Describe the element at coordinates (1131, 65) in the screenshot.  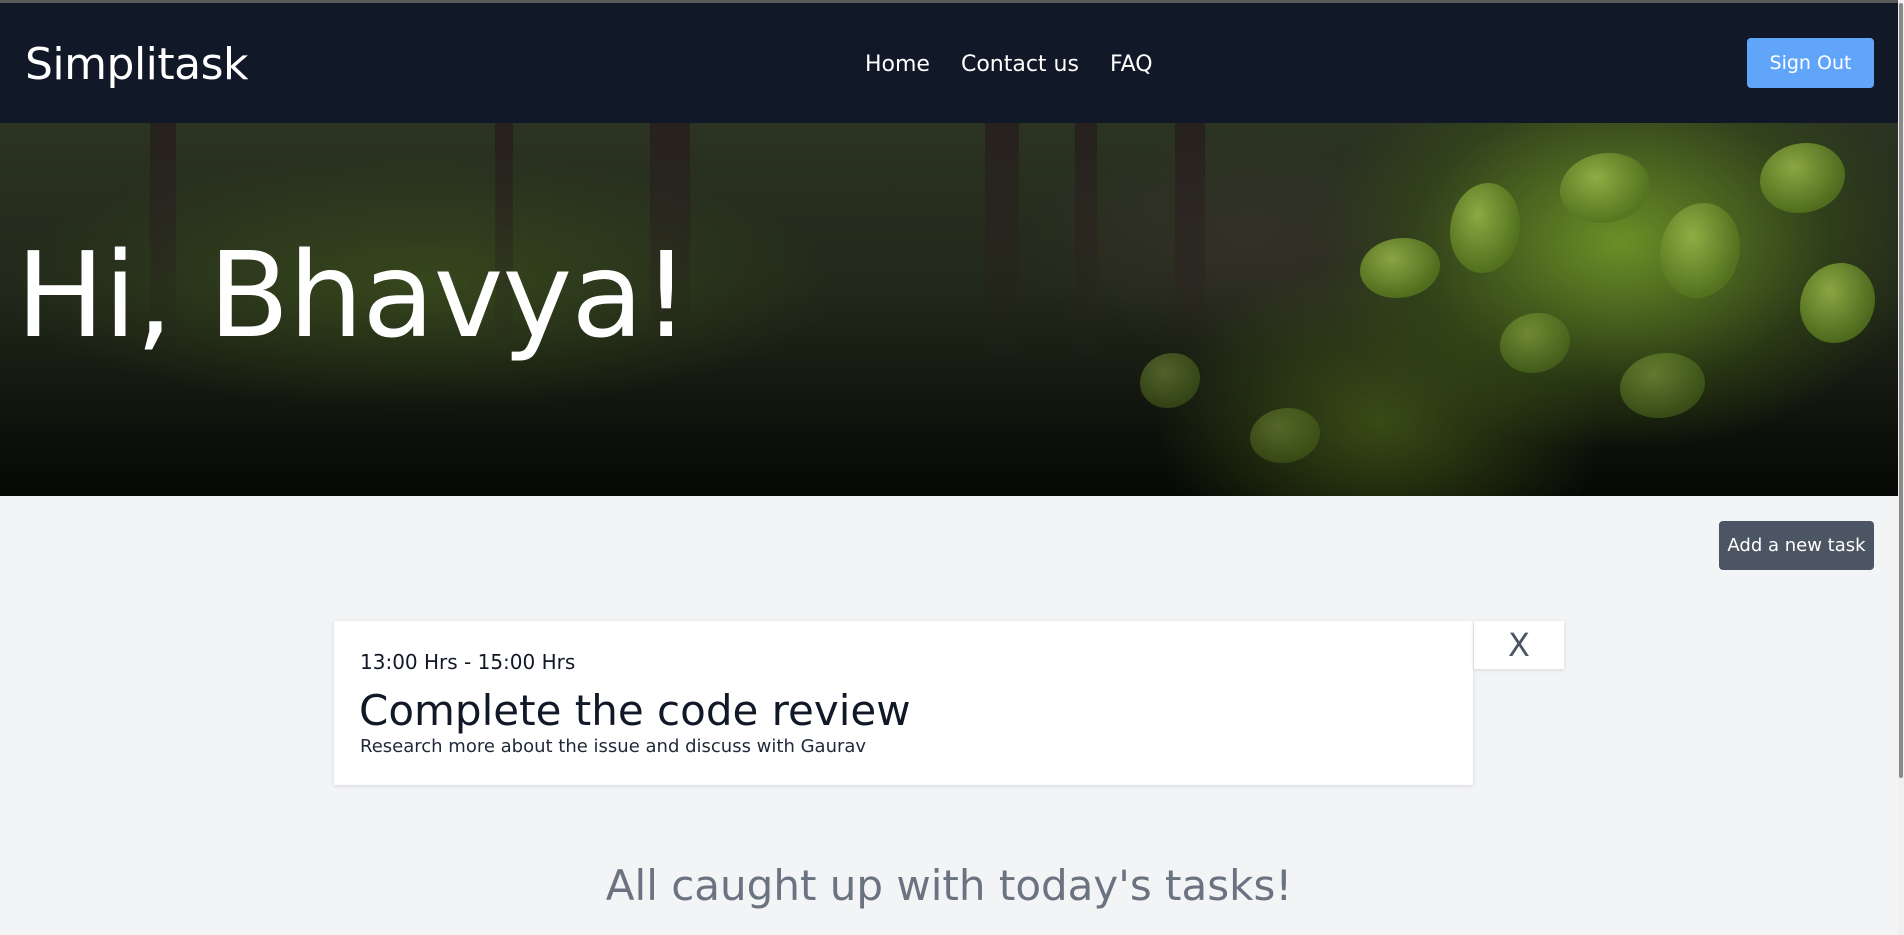
I see `nav-link-faq: FAQ` at that location.